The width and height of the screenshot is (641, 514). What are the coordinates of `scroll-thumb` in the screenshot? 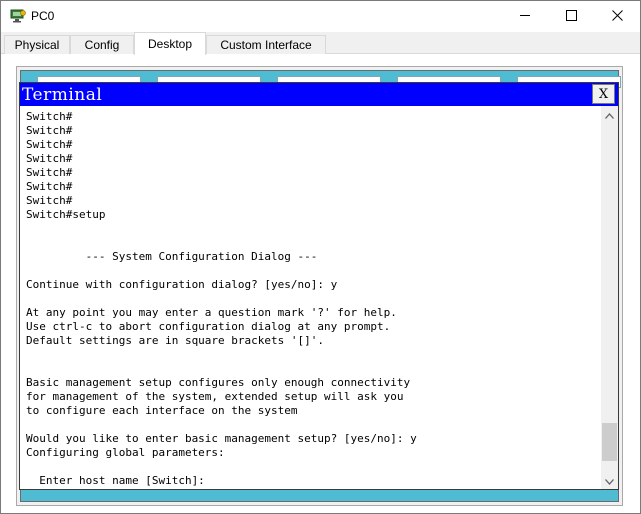 It's located at (609, 442).